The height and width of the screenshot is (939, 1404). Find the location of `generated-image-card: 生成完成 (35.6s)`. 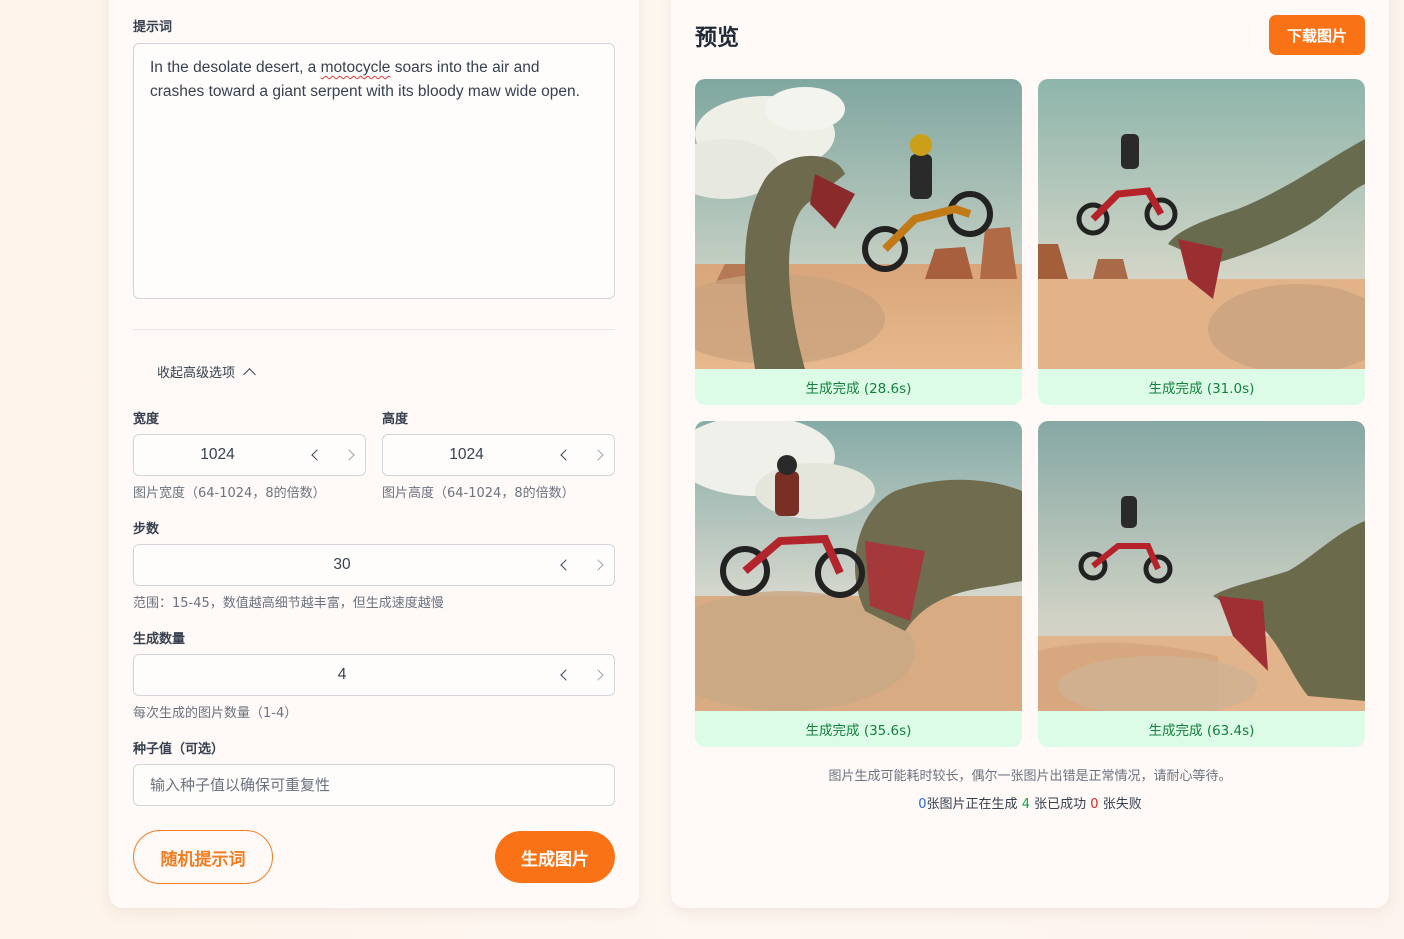

generated-image-card: 生成完成 (35.6s) is located at coordinates (858, 584).